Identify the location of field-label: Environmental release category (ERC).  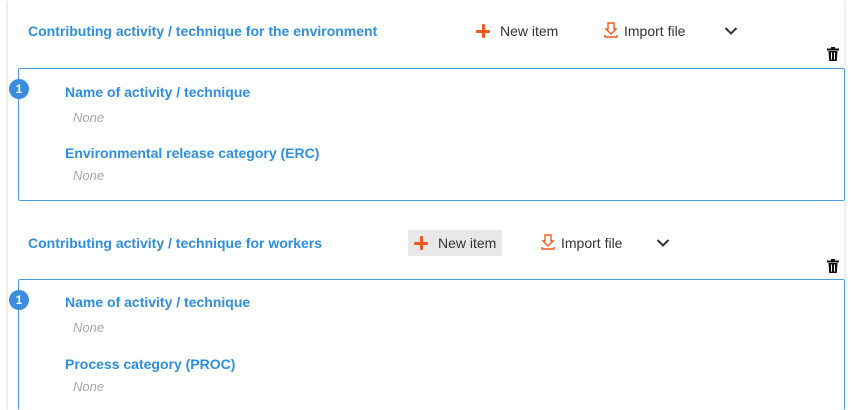
(192, 153).